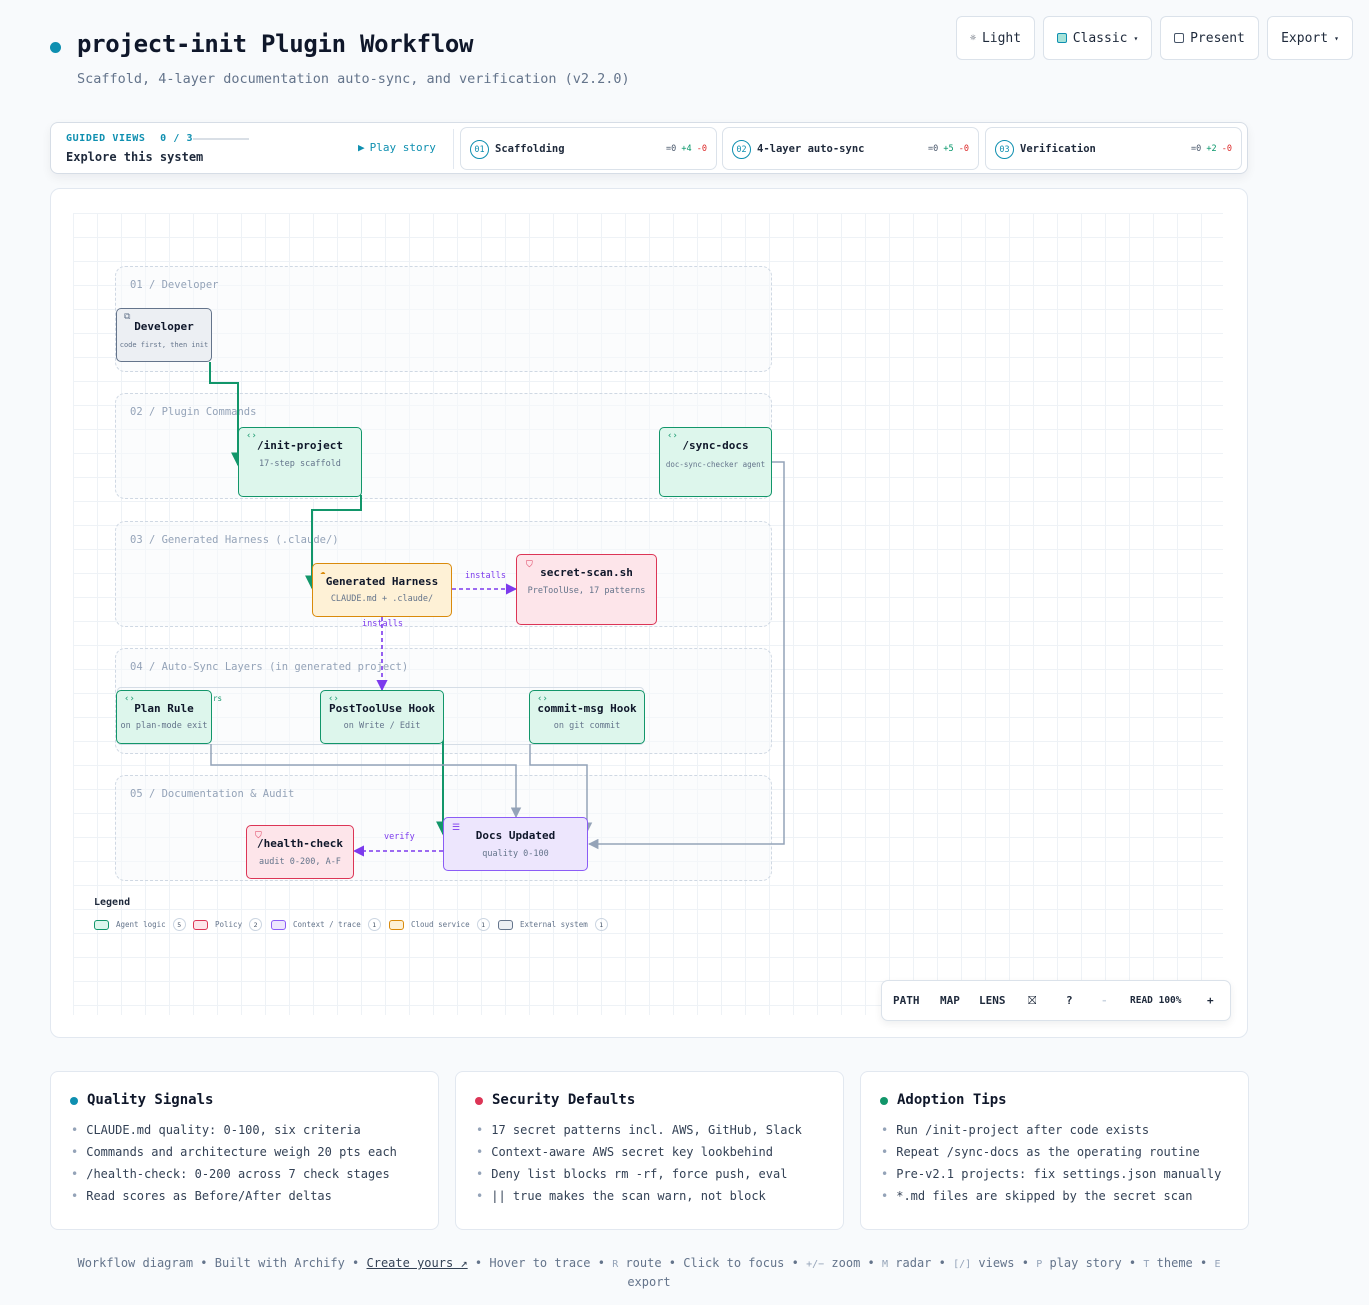 This screenshot has height=1305, width=1369. Describe the element at coordinates (515, 844) in the screenshot. I see `node-docs-updated: ☰ Docs Updated quality 0-100` at that location.